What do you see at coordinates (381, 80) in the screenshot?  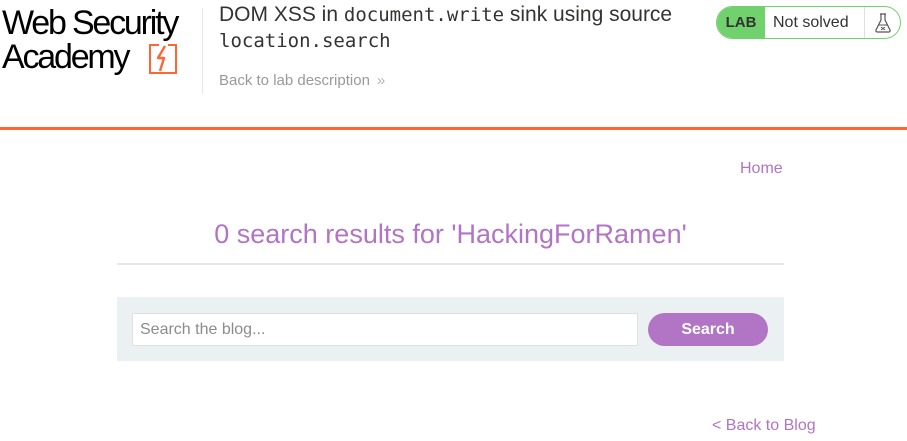 I see `double-chevron-right-icon: »` at bounding box center [381, 80].